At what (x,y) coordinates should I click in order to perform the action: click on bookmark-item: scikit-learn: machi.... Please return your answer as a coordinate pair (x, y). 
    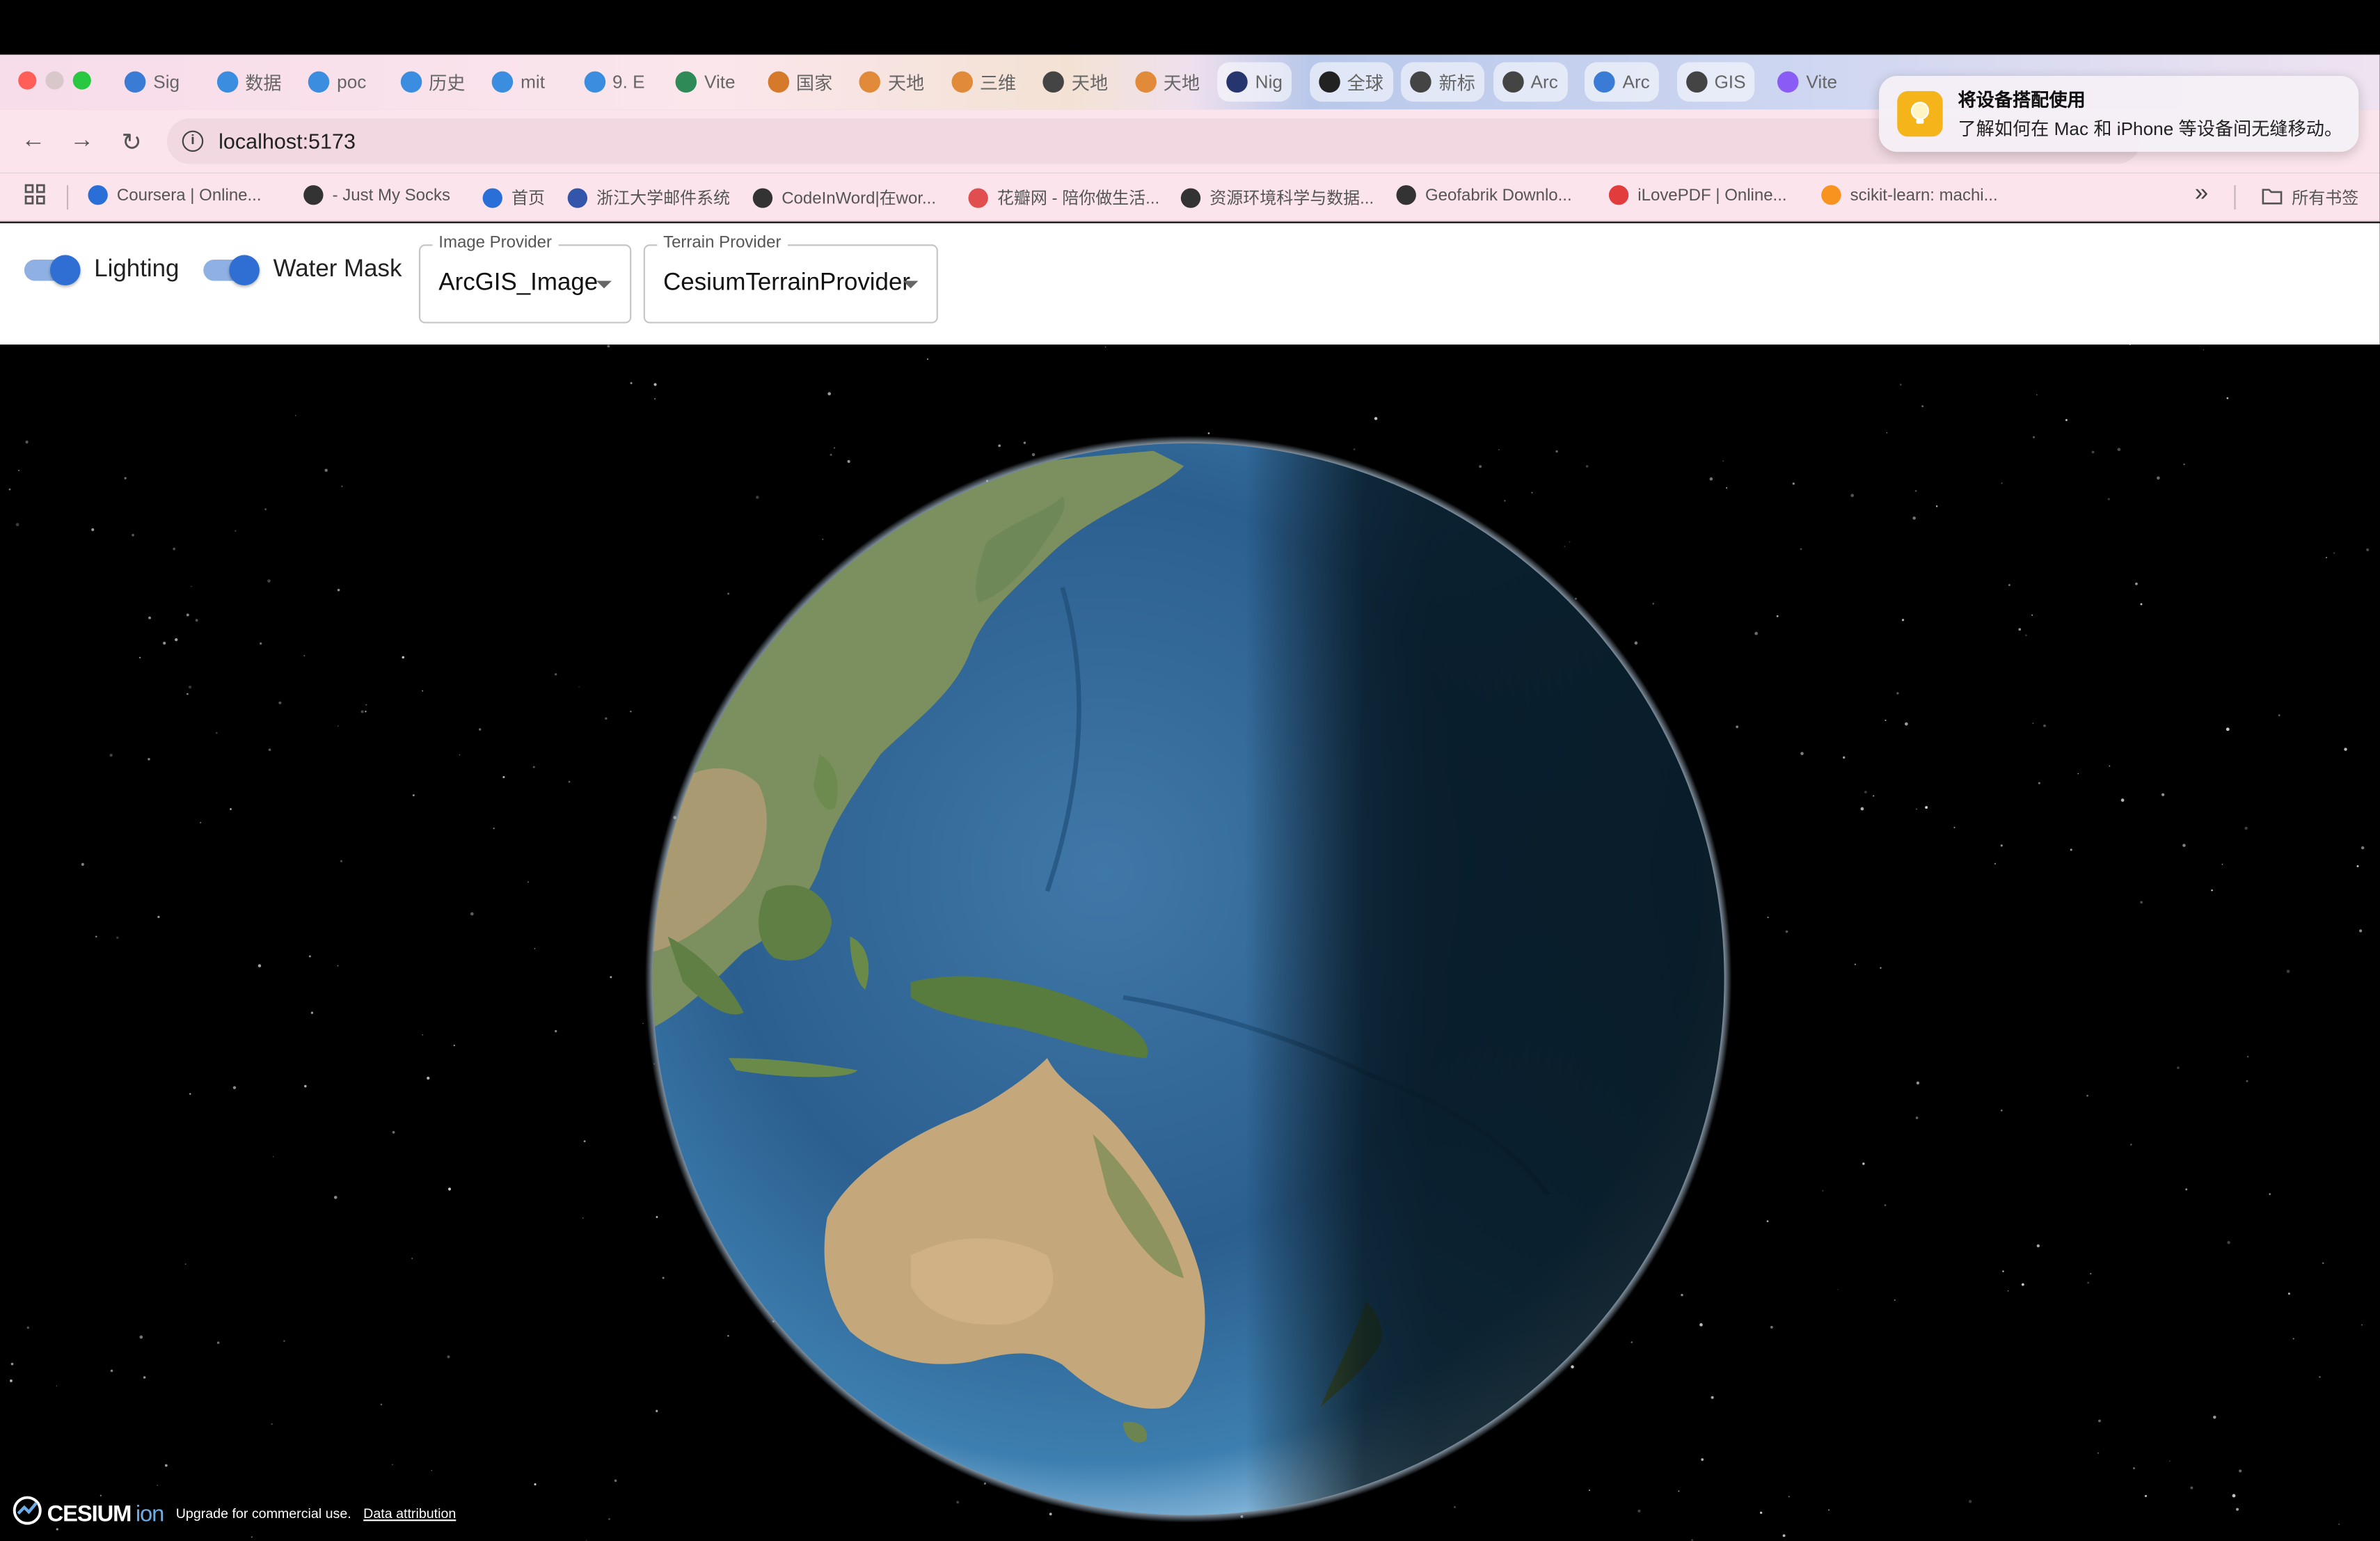
    Looking at the image, I should click on (1909, 195).